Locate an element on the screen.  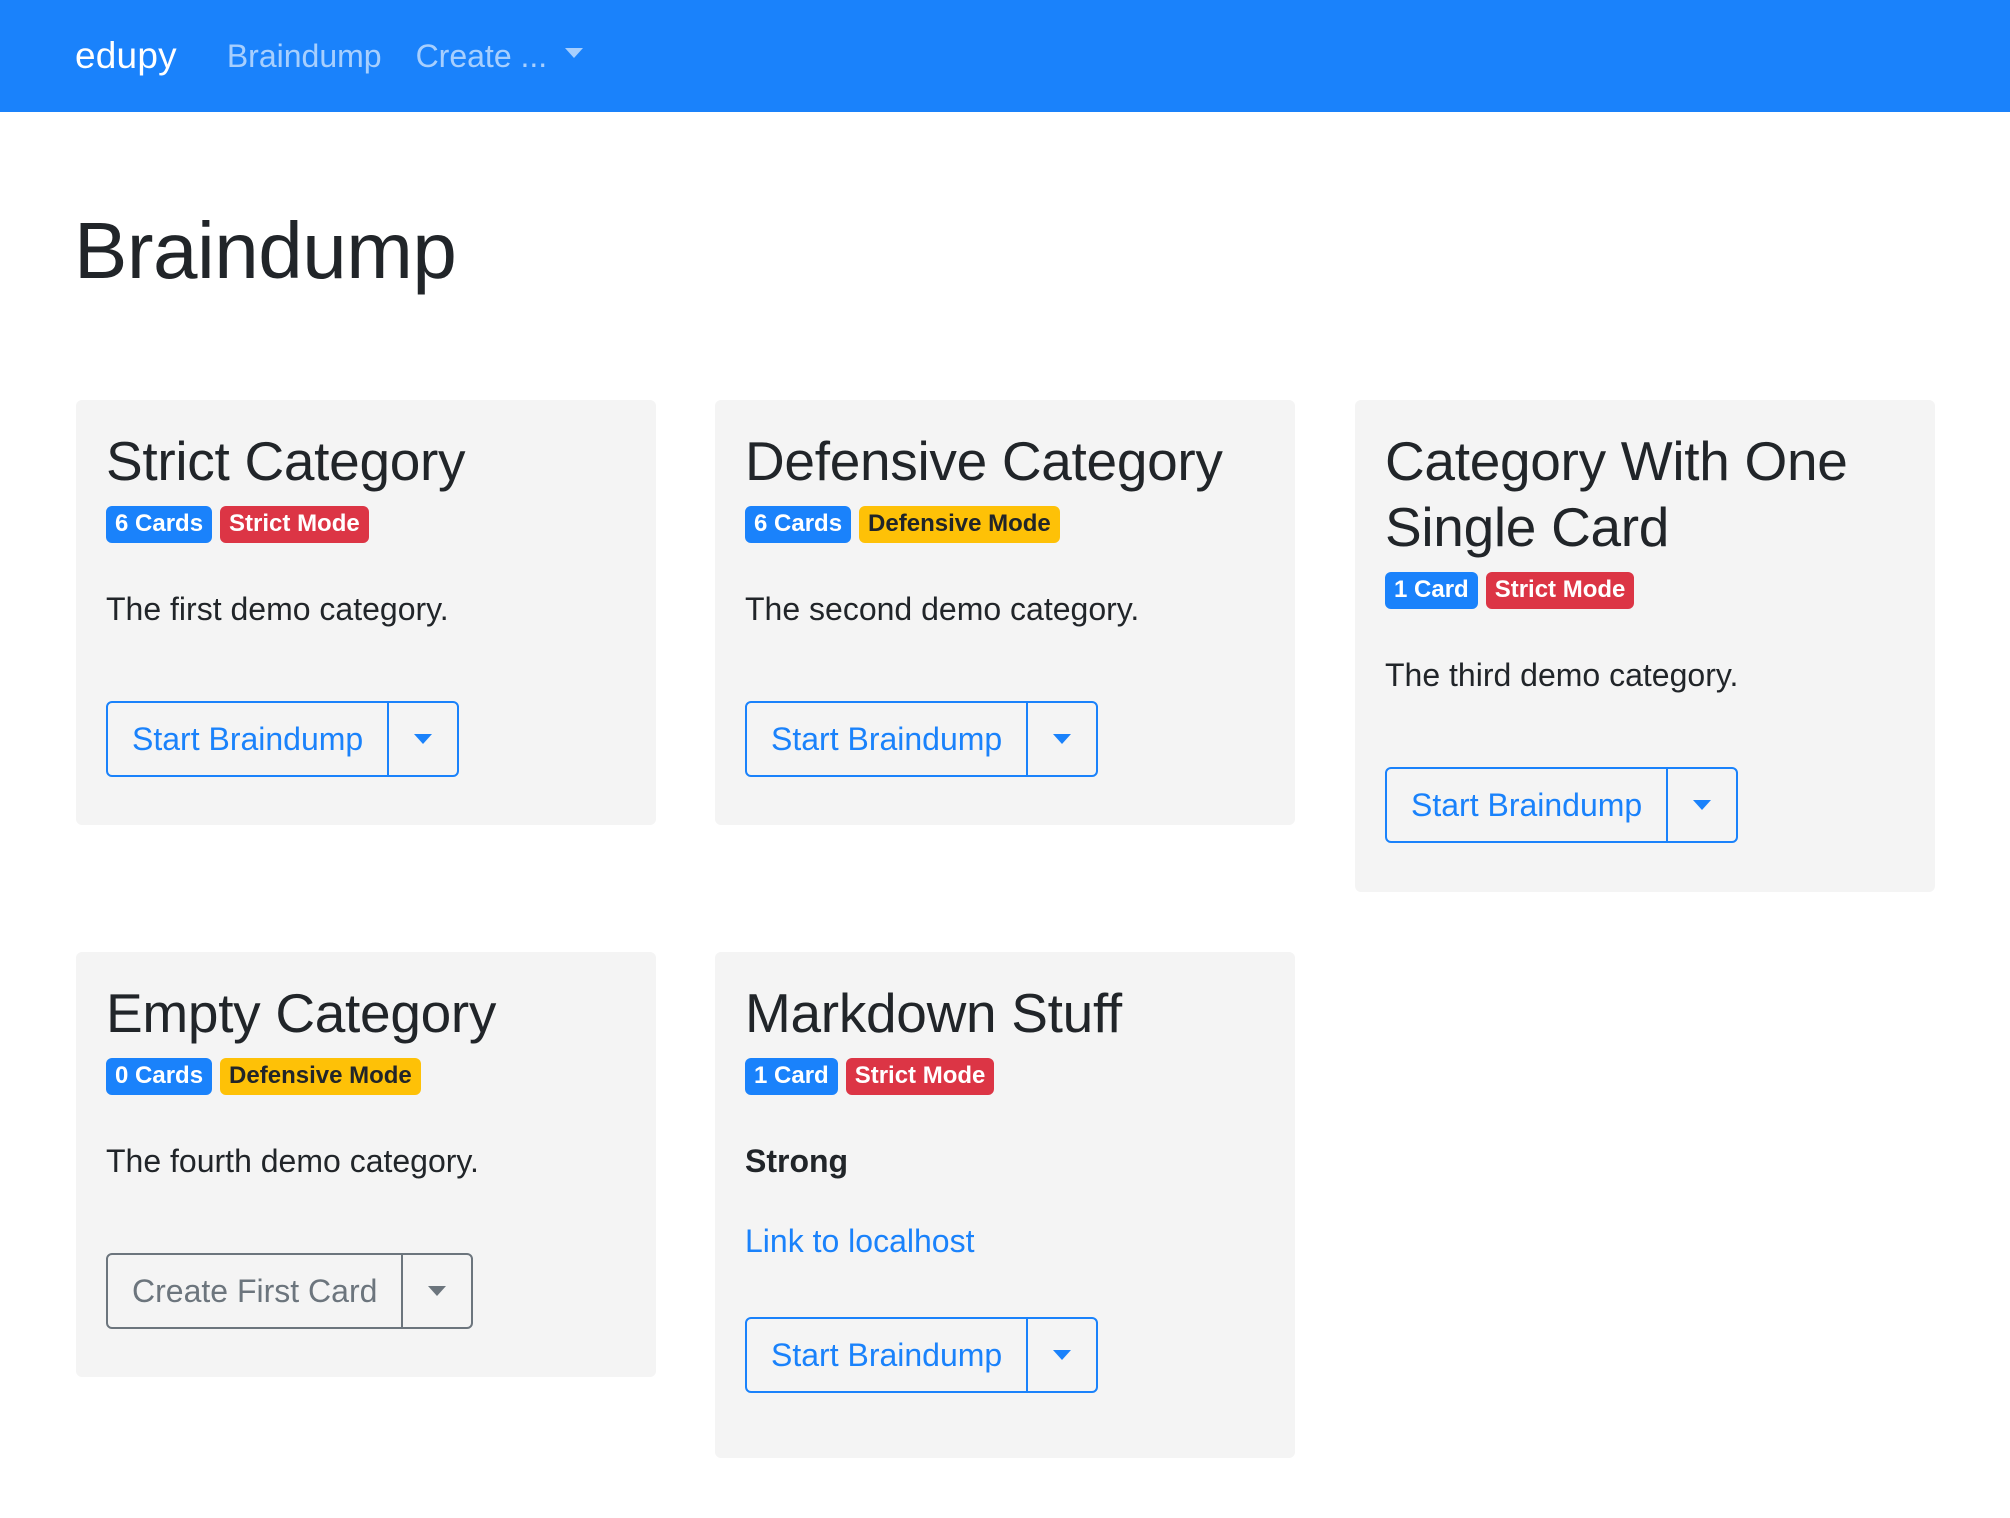
badge-row: 6 Cards Defensive Mode is located at coordinates (1005, 524).